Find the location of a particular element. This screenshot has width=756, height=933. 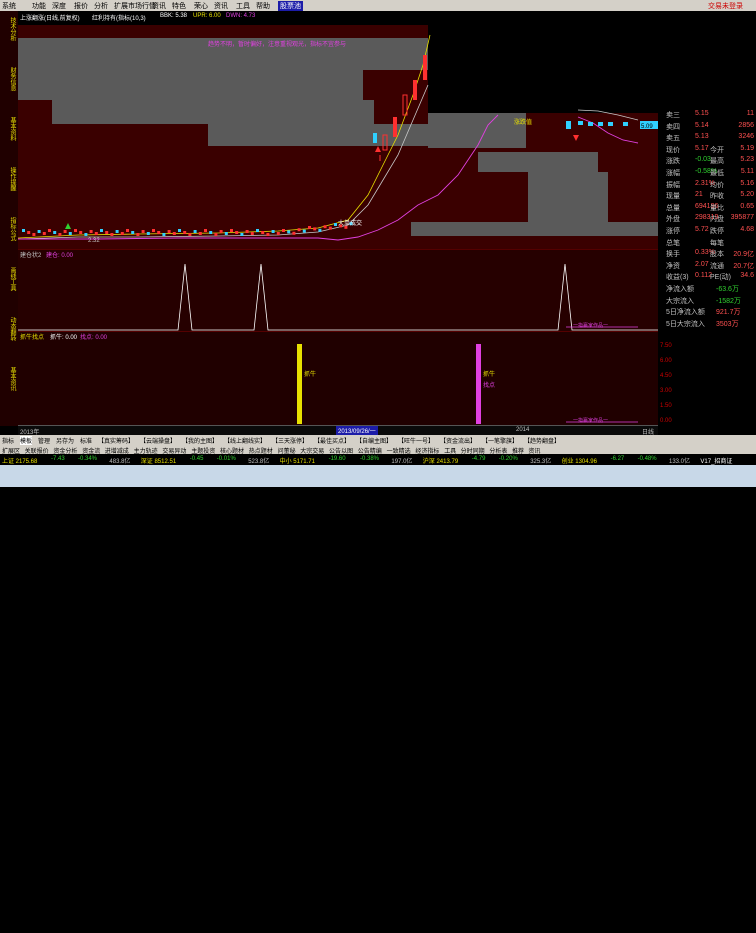

menu-item: 分析 is located at coordinates (101, 6).